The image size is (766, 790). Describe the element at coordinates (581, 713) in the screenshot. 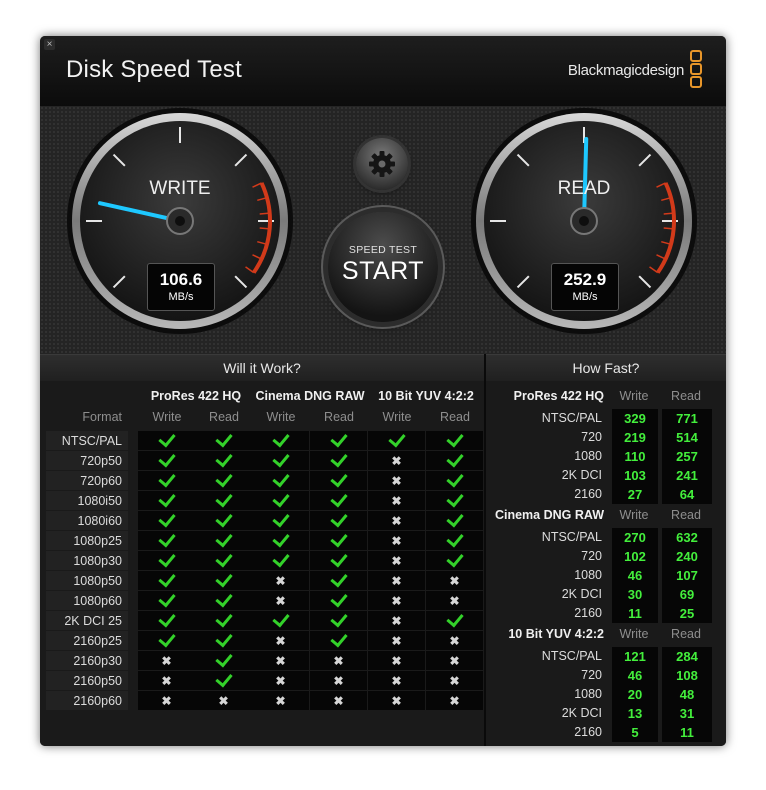

I see `format-label: 2K DCI` at that location.